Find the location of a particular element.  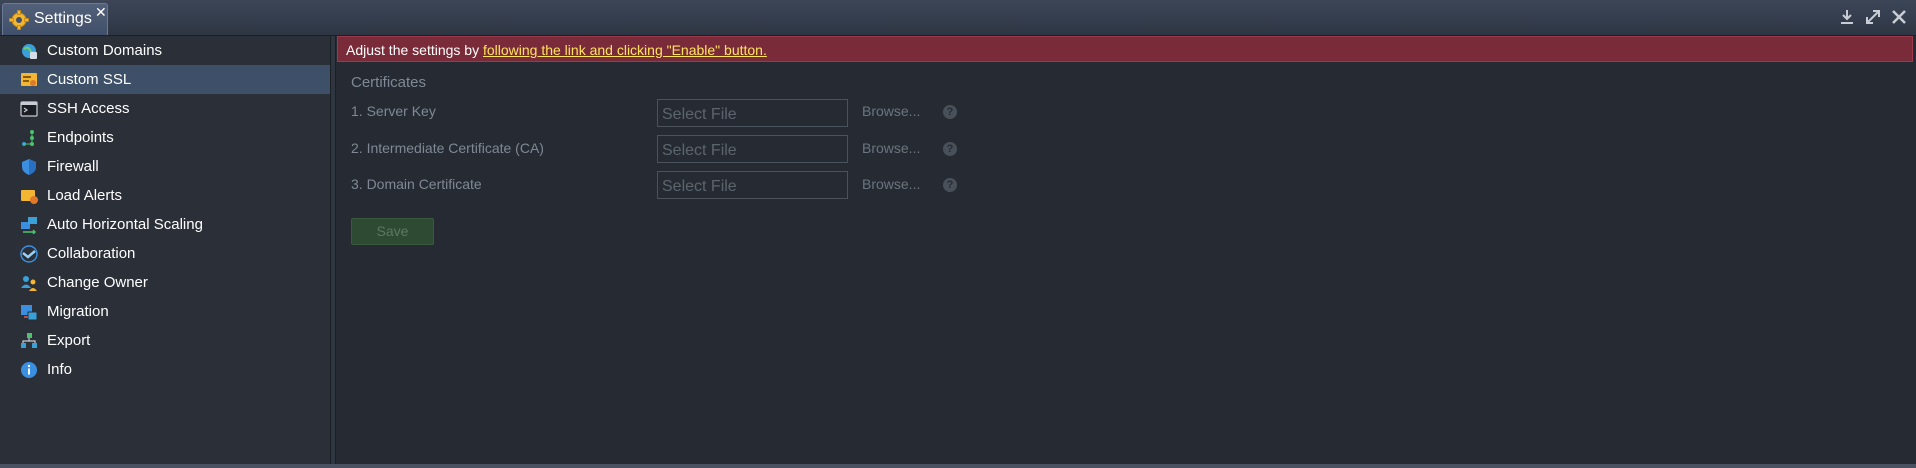

close-icon is located at coordinates (1899, 17).